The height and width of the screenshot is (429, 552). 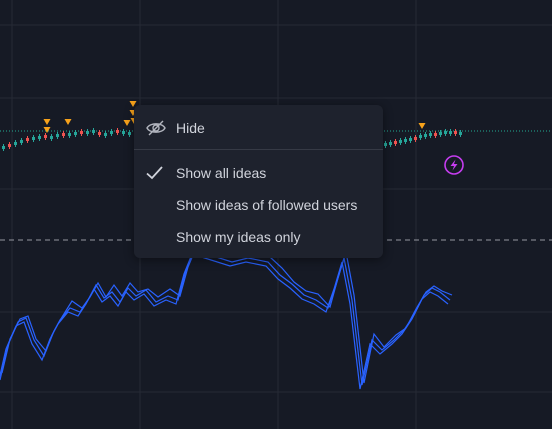 What do you see at coordinates (267, 205) in the screenshot?
I see `show-followed-users-ideas-label: Show ideas of followed users` at bounding box center [267, 205].